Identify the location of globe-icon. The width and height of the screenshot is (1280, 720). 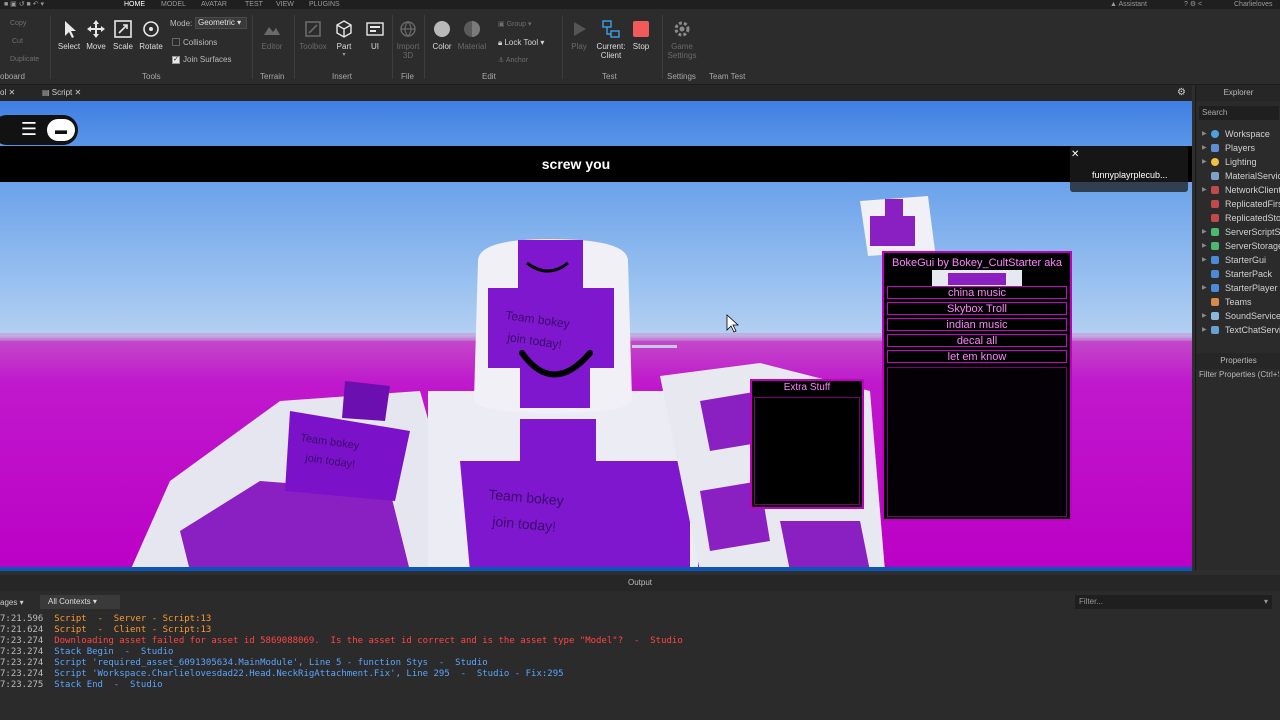
(408, 29).